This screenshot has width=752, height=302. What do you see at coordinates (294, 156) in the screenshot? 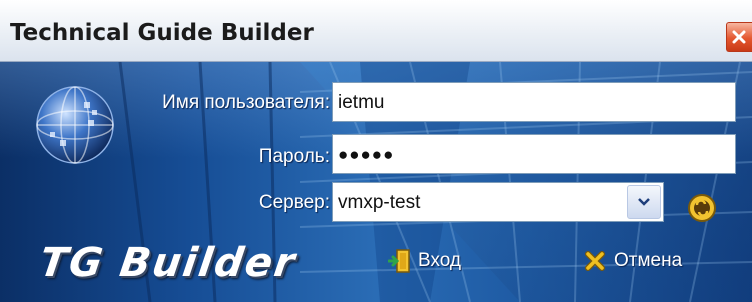
I see `password-label: Пароль:` at bounding box center [294, 156].